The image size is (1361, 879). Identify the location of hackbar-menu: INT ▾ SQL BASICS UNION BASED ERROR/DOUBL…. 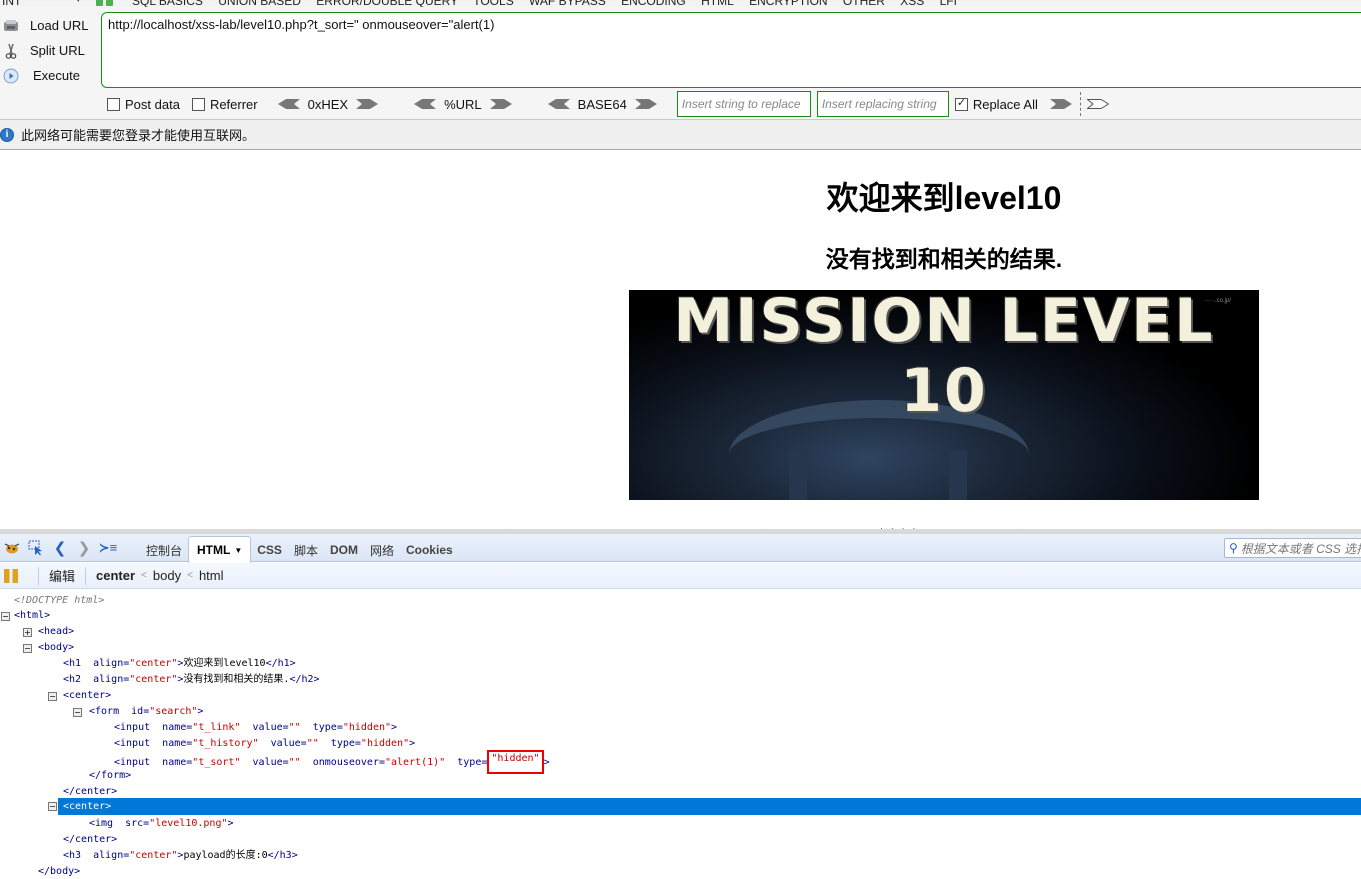
(680, 4).